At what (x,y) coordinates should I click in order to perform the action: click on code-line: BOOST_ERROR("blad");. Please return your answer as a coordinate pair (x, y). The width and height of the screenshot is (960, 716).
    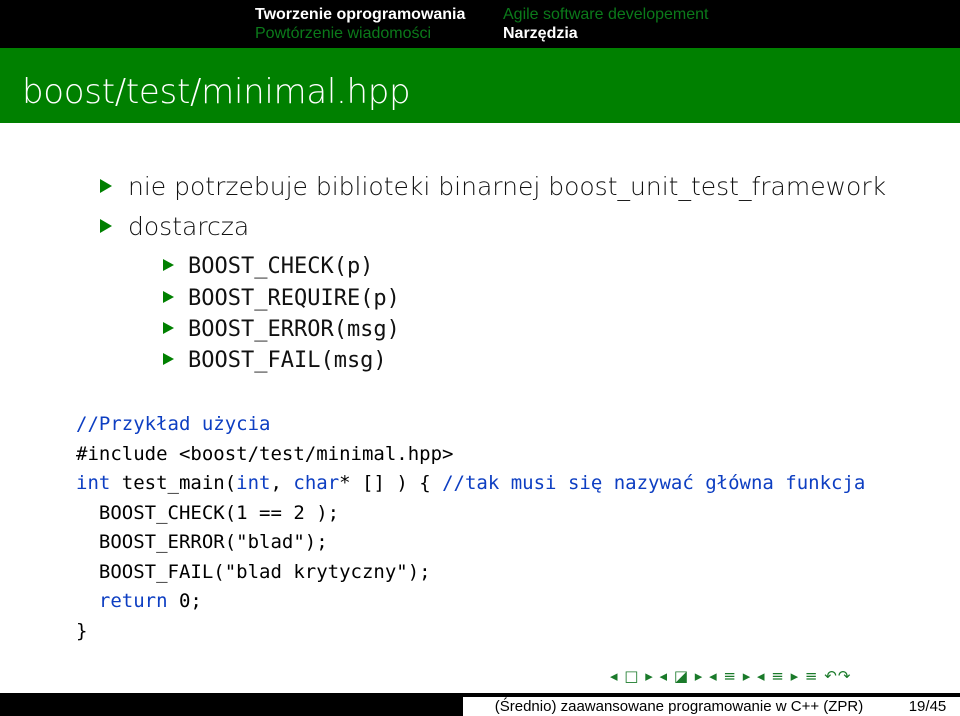
    Looking at the image, I should click on (202, 542).